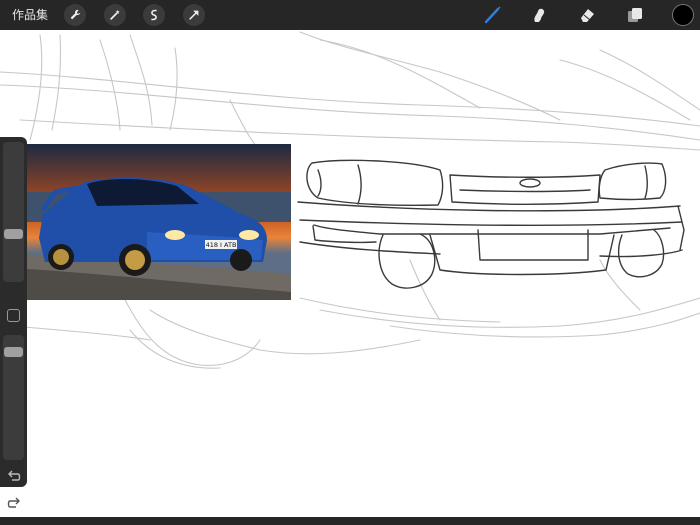 Image resolution: width=700 pixels, height=525 pixels. What do you see at coordinates (350, 521) in the screenshot?
I see `bottom-bar` at bounding box center [350, 521].